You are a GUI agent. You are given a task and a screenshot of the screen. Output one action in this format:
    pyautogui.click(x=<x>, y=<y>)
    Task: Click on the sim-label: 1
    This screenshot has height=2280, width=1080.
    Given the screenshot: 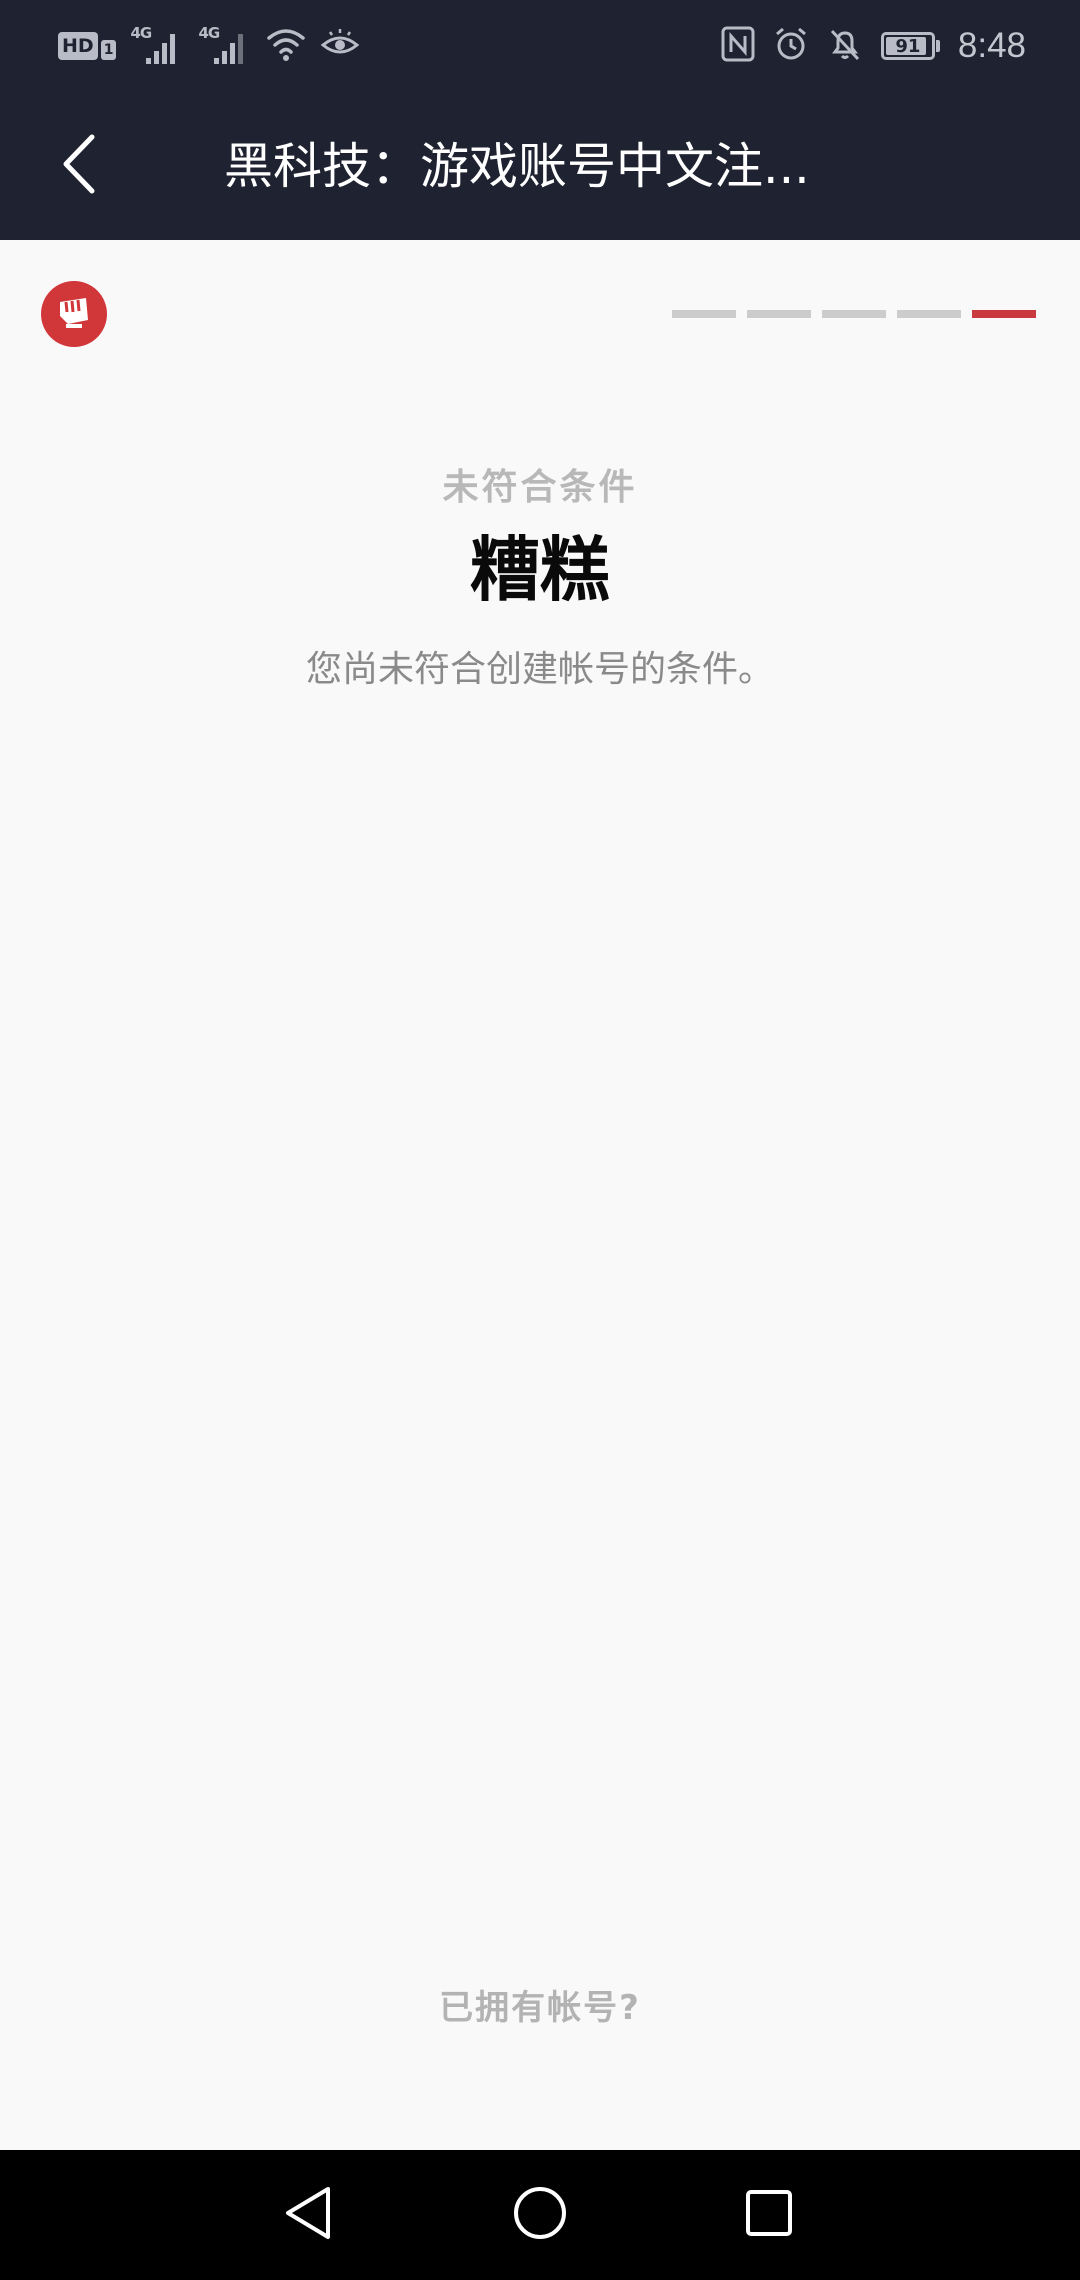 What is the action you would take?
    pyautogui.click(x=108, y=50)
    